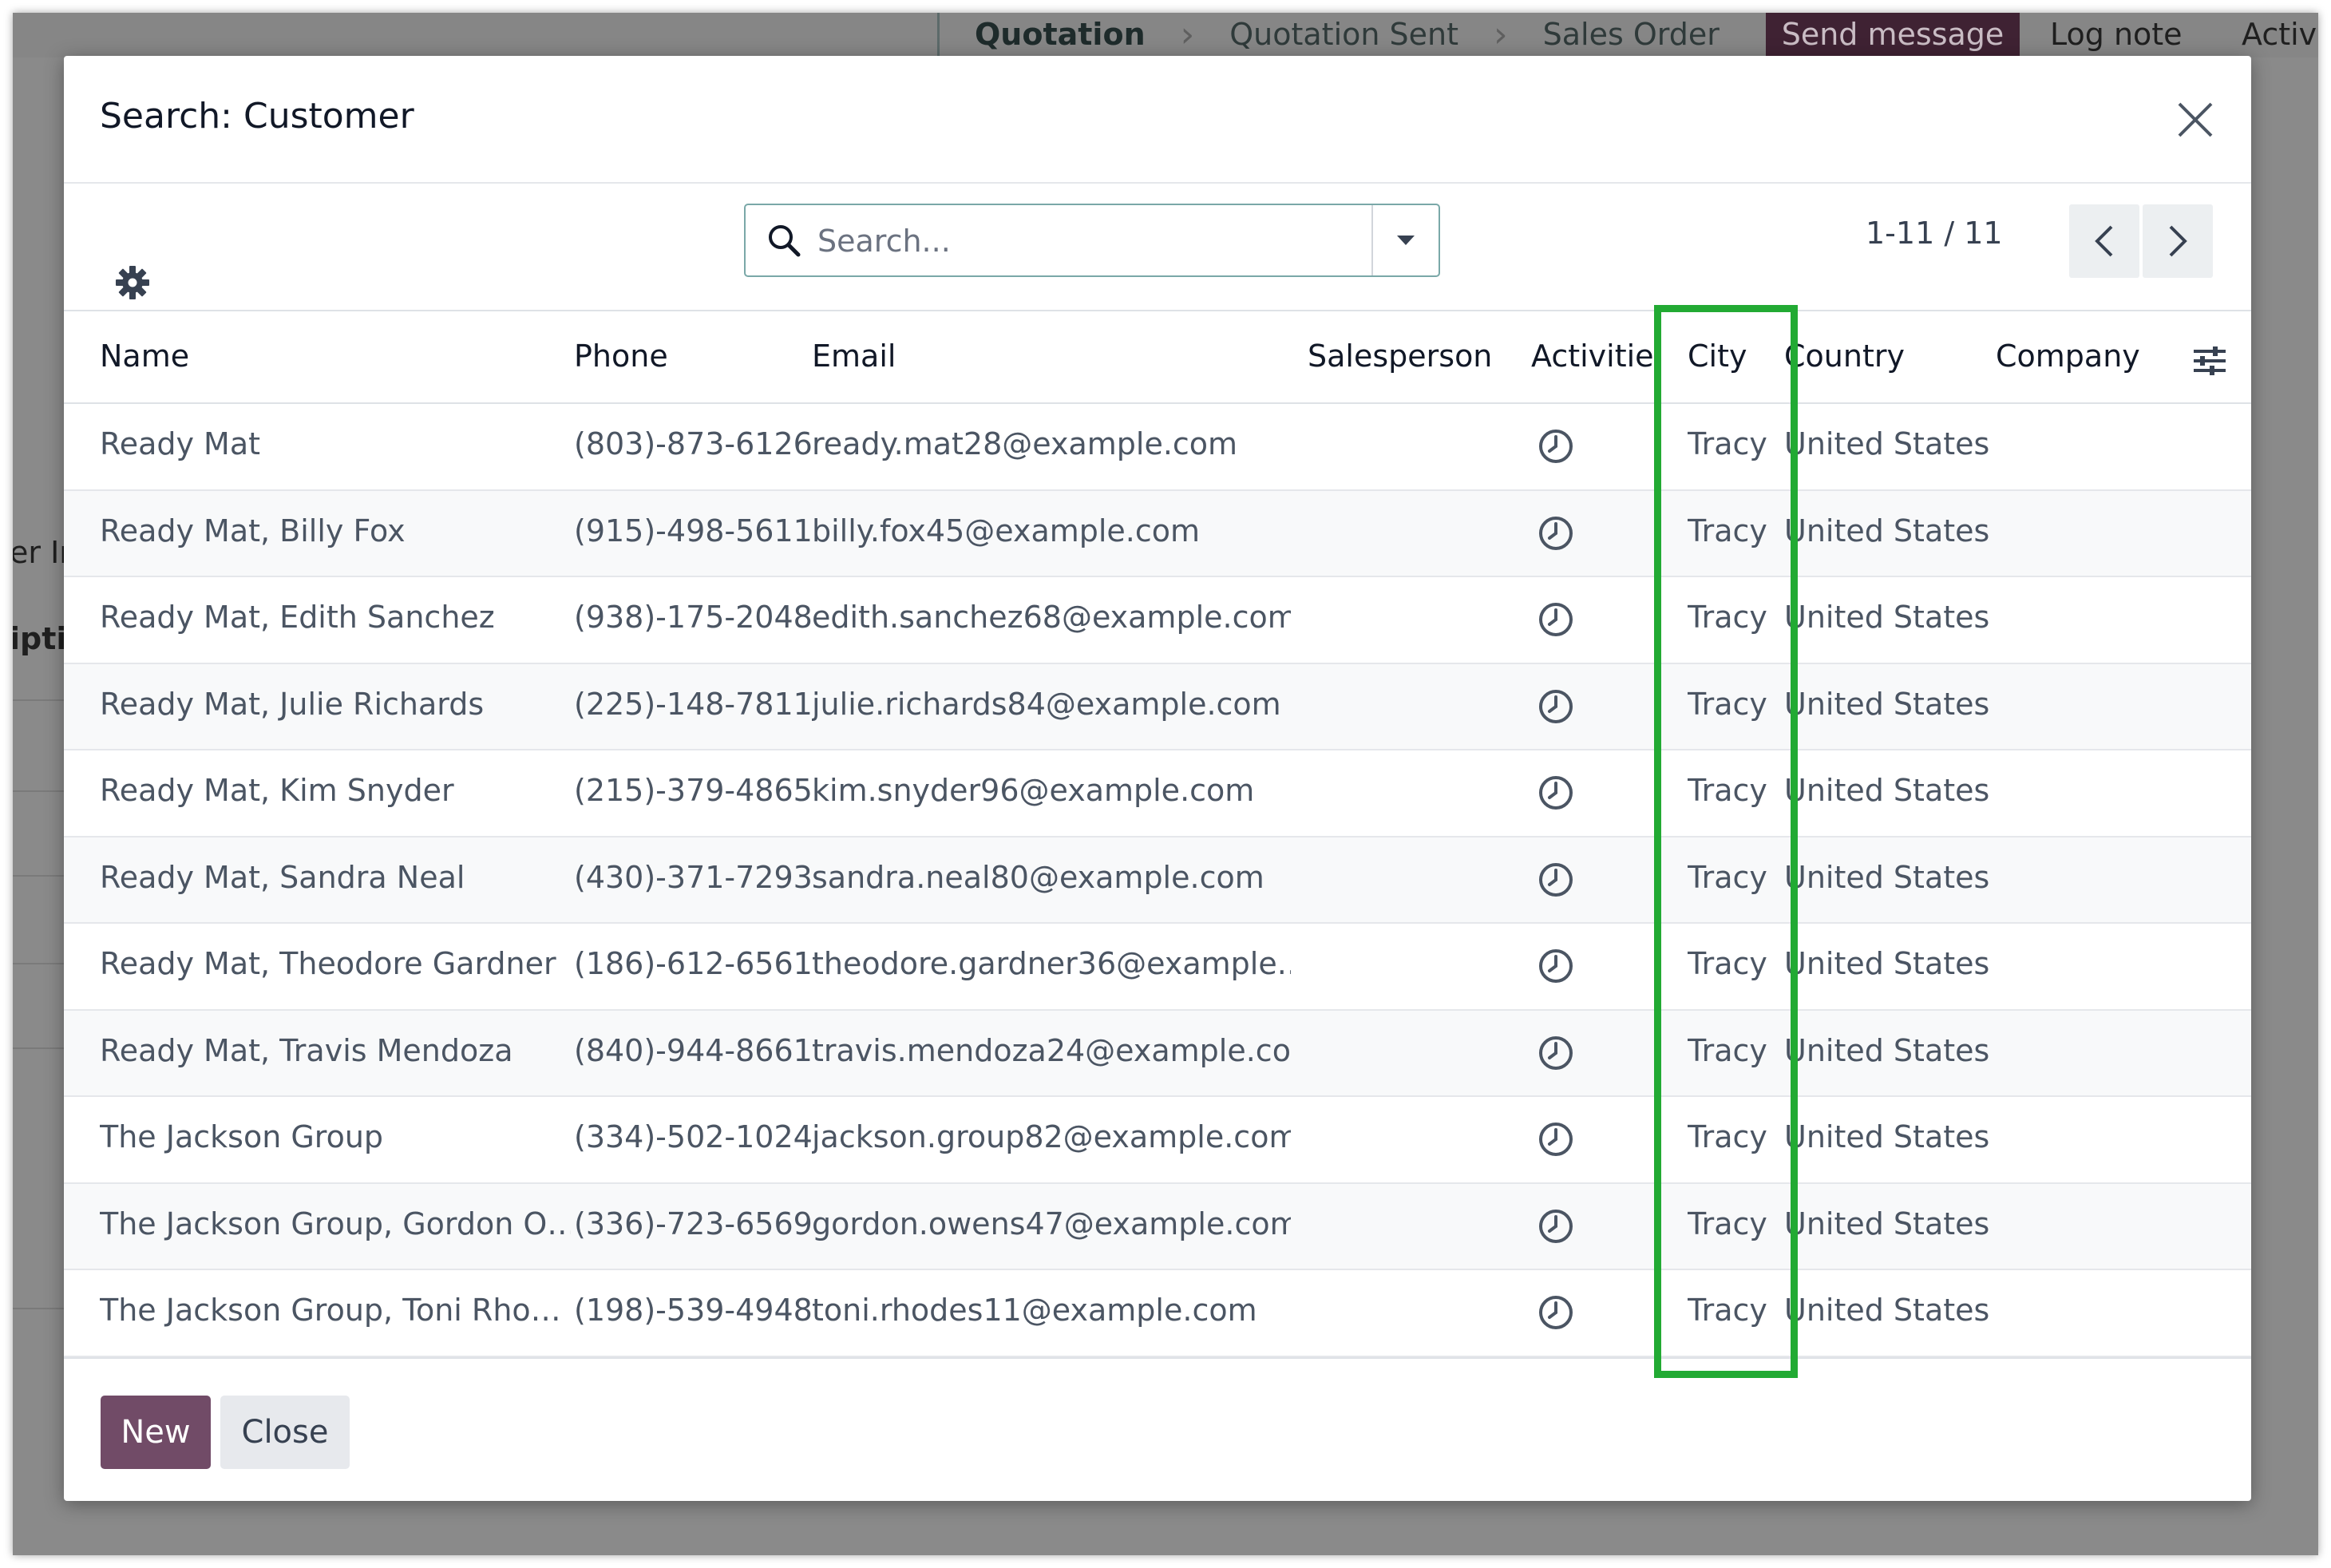 This screenshot has height=1568, width=2331. I want to click on cell-phone: (336)-723-6569, so click(693, 1224).